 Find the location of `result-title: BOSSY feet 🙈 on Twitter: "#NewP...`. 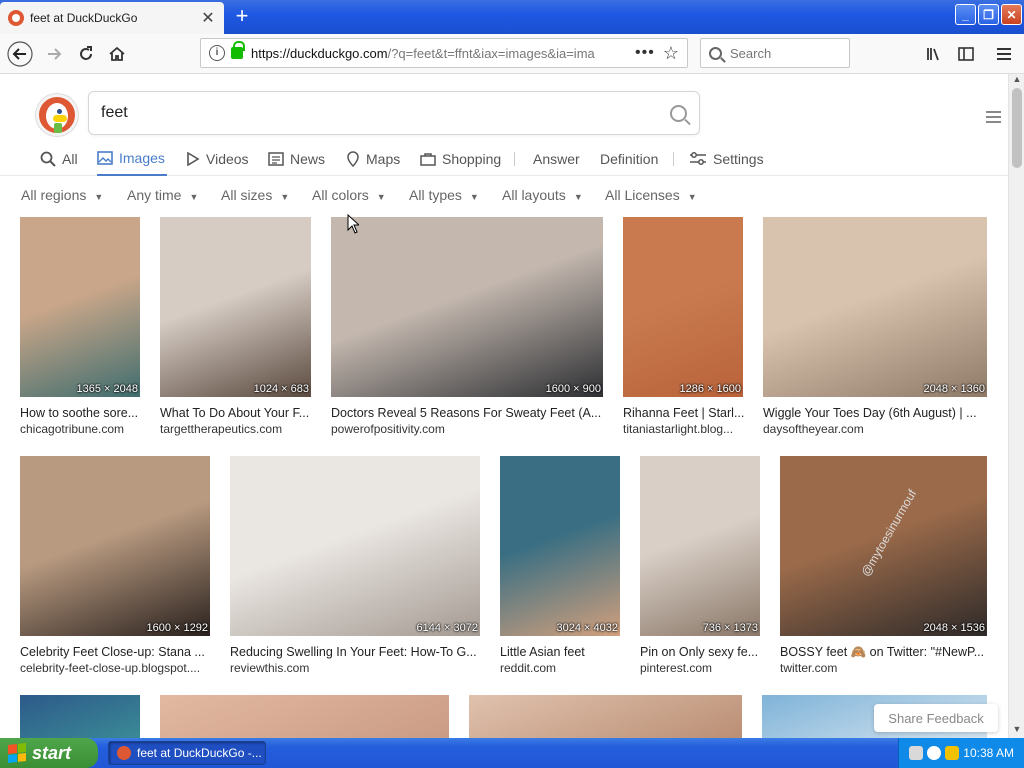

result-title: BOSSY feet 🙈 on Twitter: "#NewP... is located at coordinates (884, 652).